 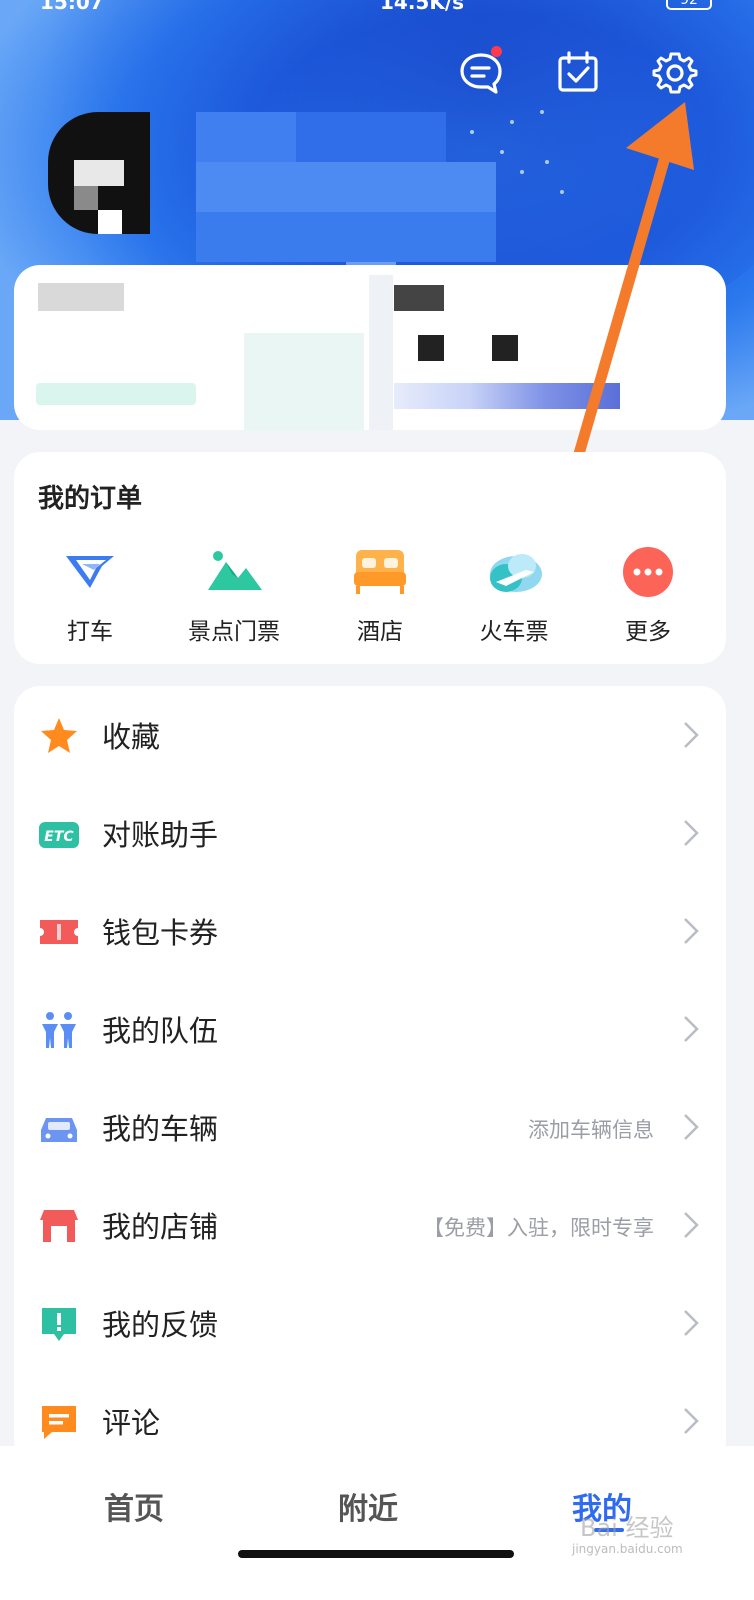 I want to click on menu-wallet-coupons-label: 钱包卡券, so click(x=160, y=933).